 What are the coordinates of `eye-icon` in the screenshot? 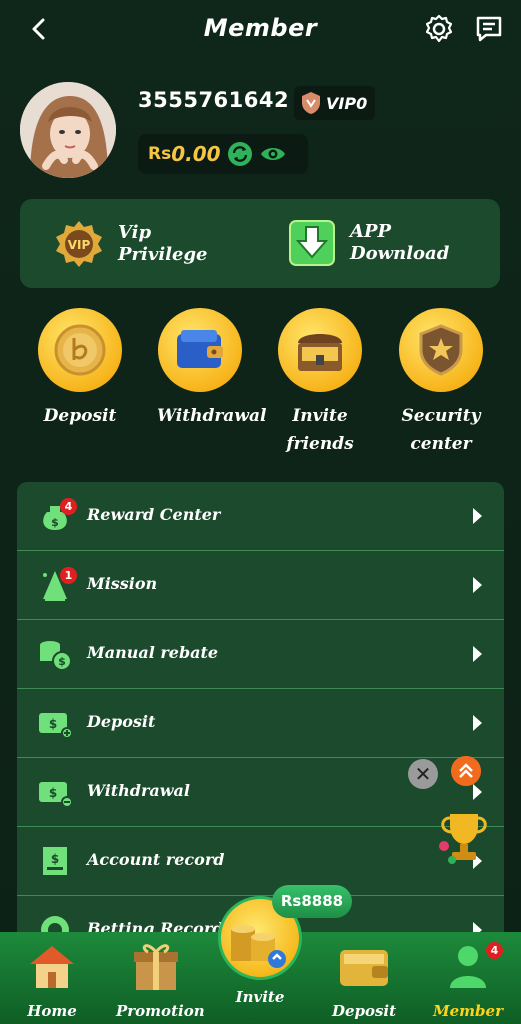 It's located at (273, 154).